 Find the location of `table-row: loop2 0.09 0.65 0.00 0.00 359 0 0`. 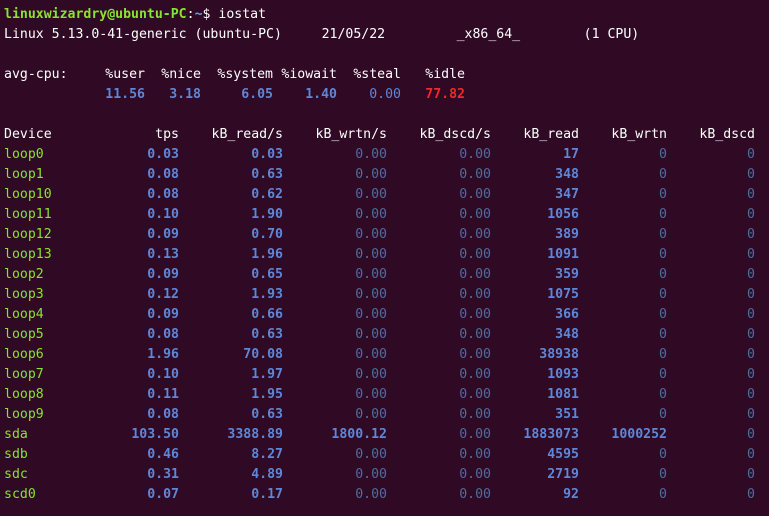

table-row: loop2 0.09 0.65 0.00 0.00 359 0 0 is located at coordinates (384, 275).